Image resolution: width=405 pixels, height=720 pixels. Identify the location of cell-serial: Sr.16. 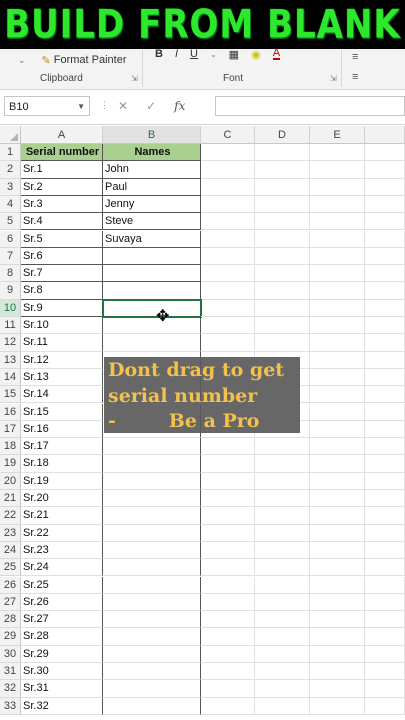
(62, 429).